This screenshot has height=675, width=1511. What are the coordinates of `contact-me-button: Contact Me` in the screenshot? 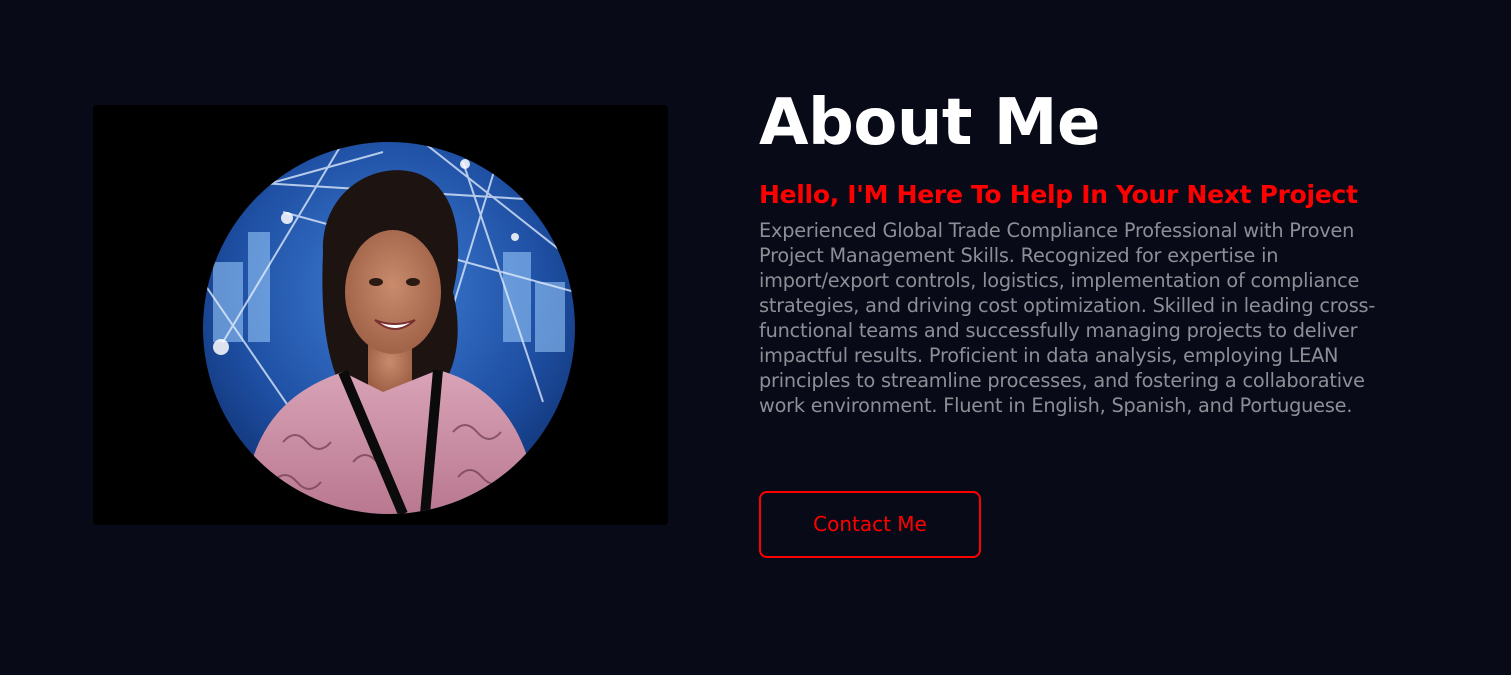 It's located at (870, 524).